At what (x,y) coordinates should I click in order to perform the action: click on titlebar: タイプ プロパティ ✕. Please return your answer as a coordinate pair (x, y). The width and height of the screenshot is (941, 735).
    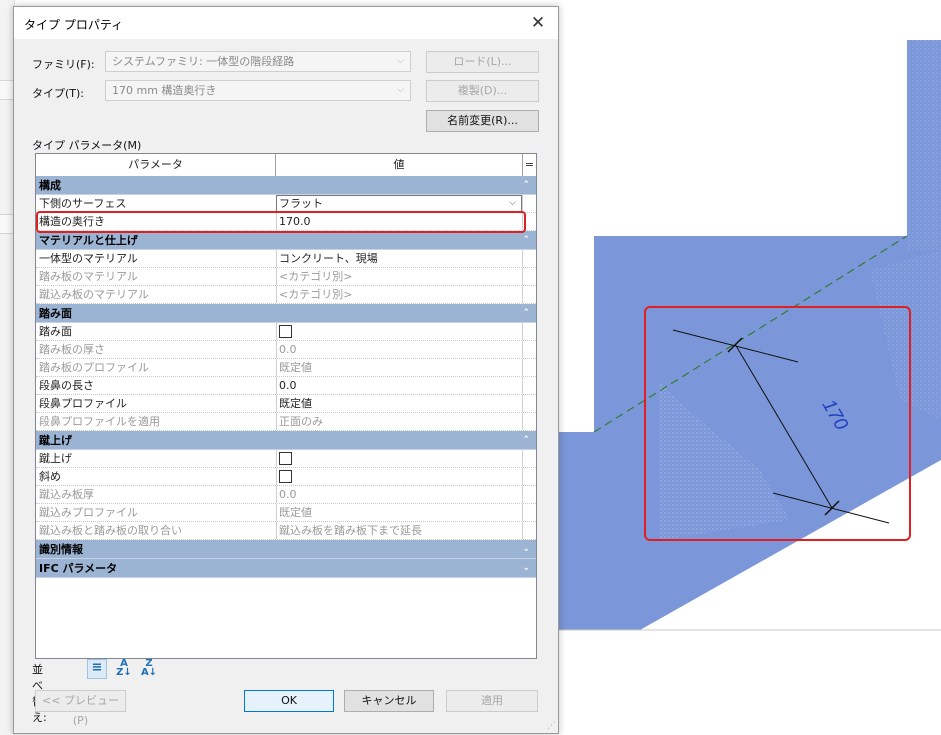
    Looking at the image, I should click on (286, 23).